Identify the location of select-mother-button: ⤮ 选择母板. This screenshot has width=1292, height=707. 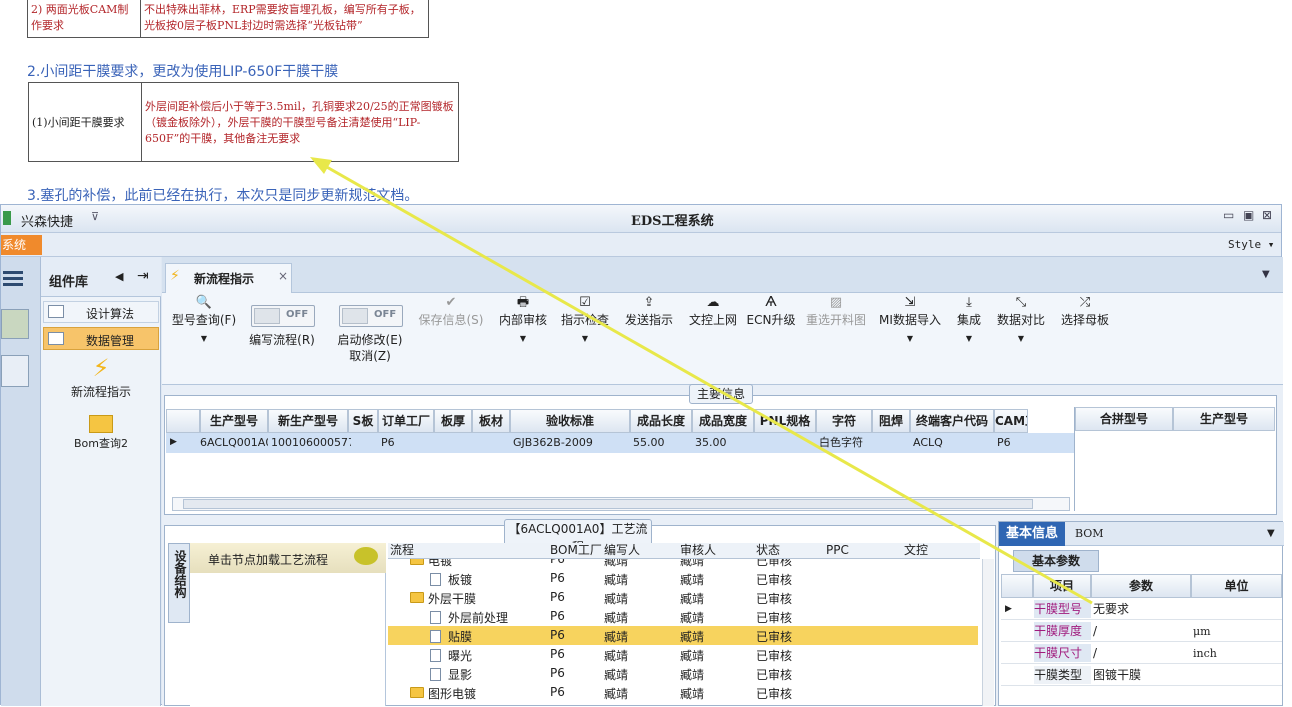
(1085, 311).